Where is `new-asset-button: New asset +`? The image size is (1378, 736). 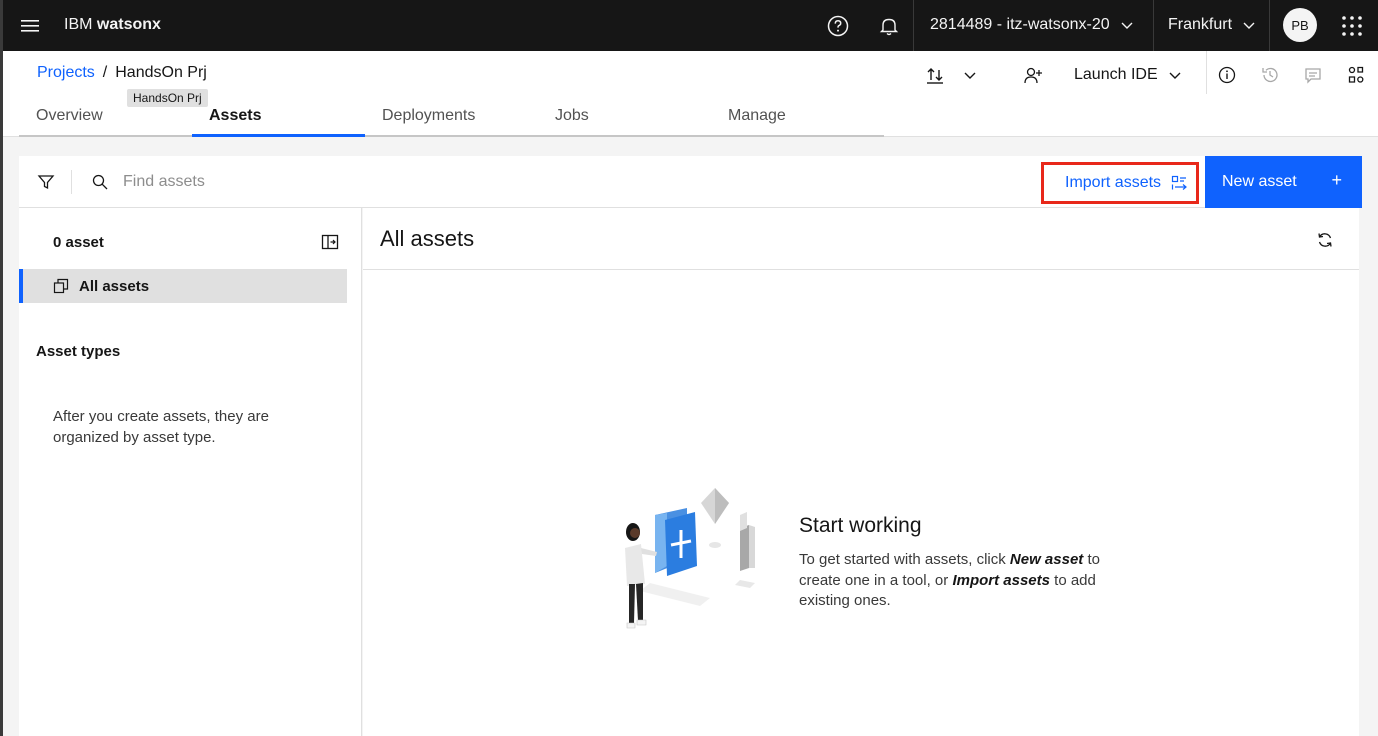
new-asset-button: New asset + is located at coordinates (1283, 182).